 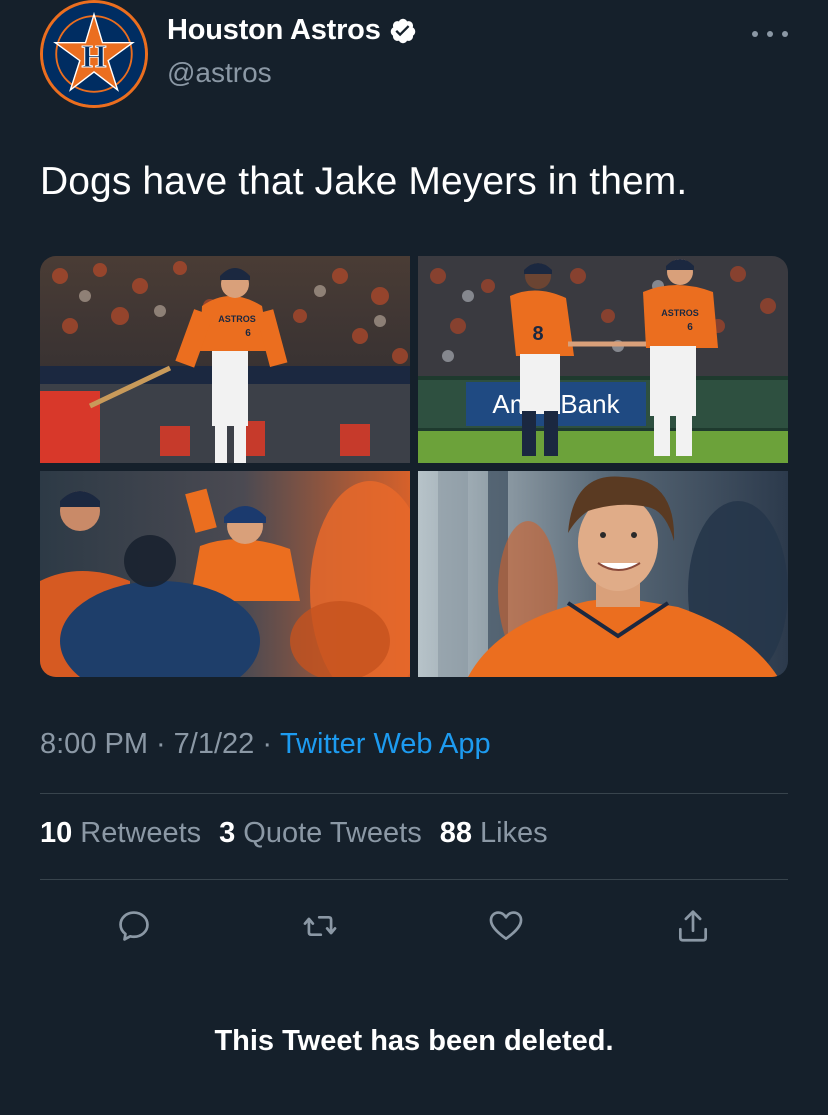 I want to click on photo-1-jersey-number: 6, so click(x=248, y=333).